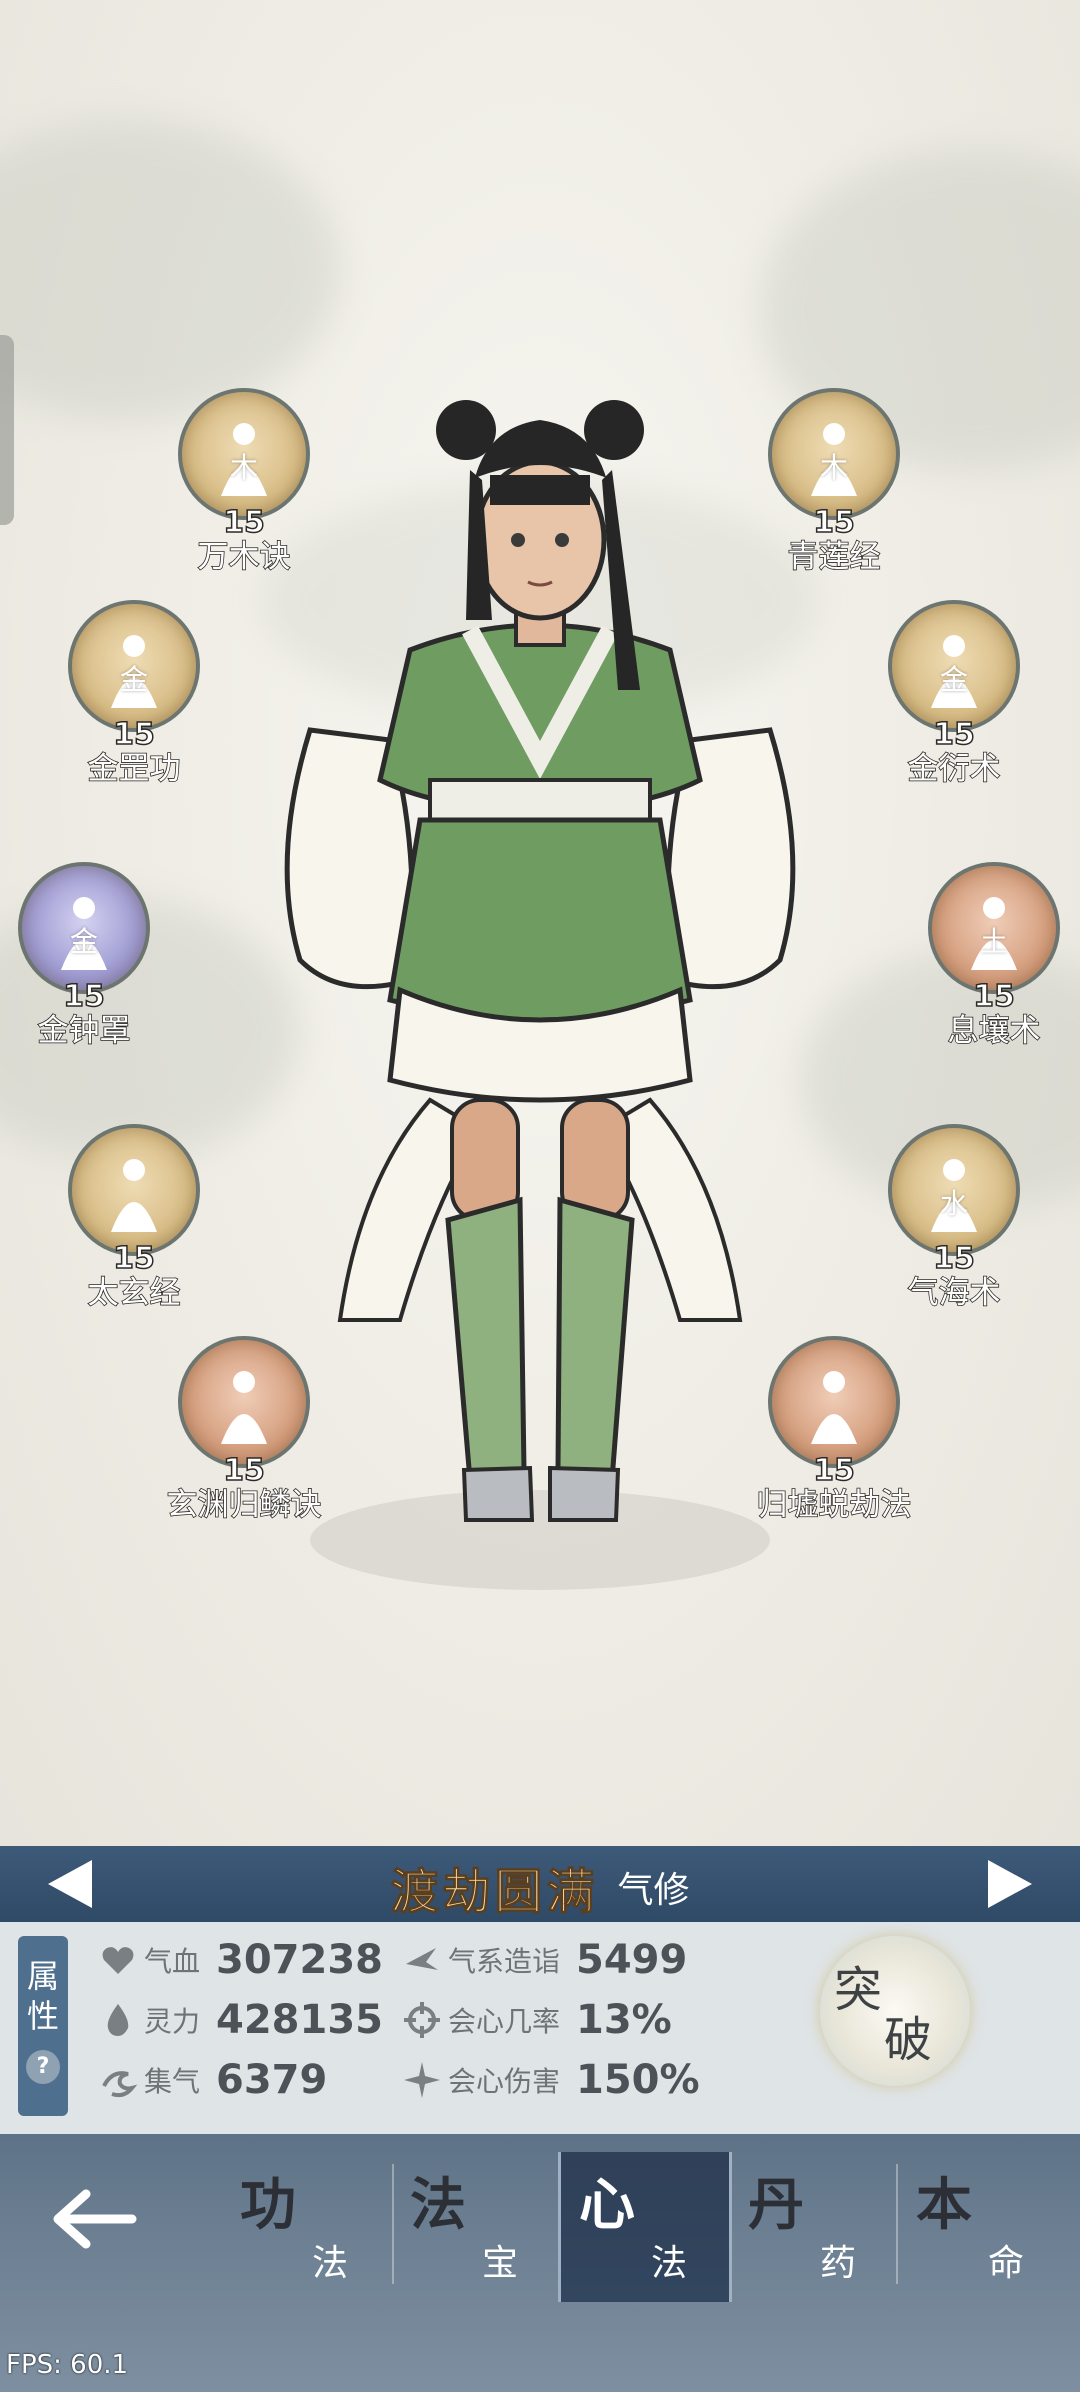 This screenshot has height=2392, width=1080. What do you see at coordinates (93, 2219) in the screenshot?
I see `back-arrow-icon` at bounding box center [93, 2219].